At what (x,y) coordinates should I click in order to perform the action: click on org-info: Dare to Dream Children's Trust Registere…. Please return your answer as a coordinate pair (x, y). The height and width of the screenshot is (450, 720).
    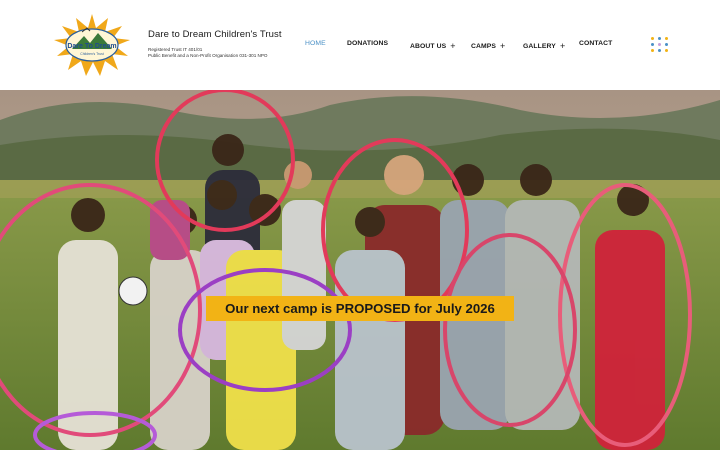
    Looking at the image, I should click on (223, 44).